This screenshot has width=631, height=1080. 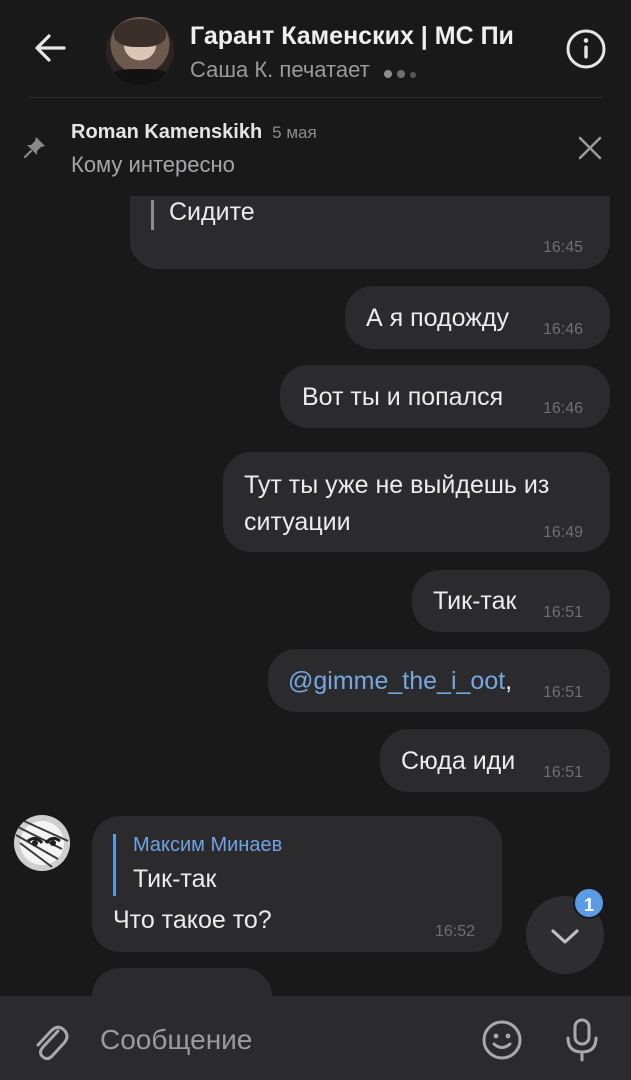 I want to click on incoming-message-bubble, so click(x=182, y=982).